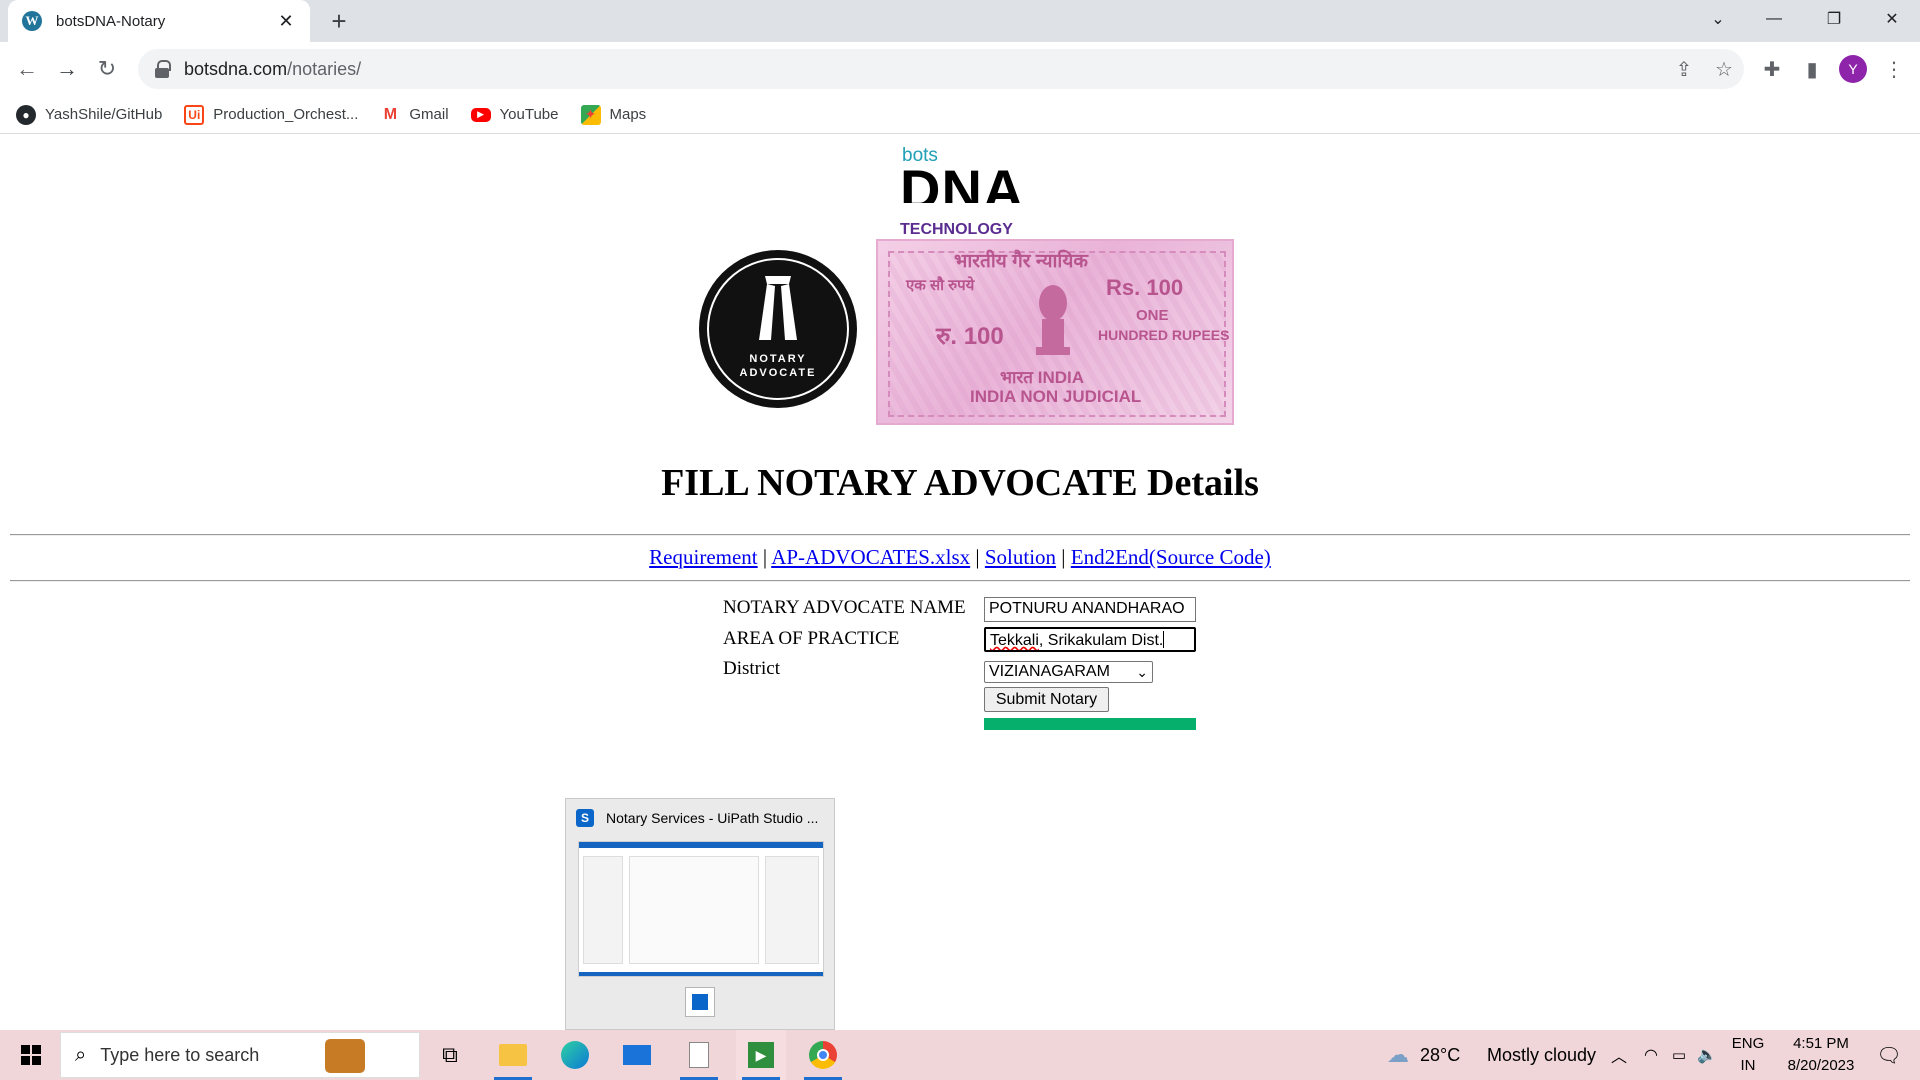 Image resolution: width=1920 pixels, height=1080 pixels. I want to click on mail-icon, so click(637, 1055).